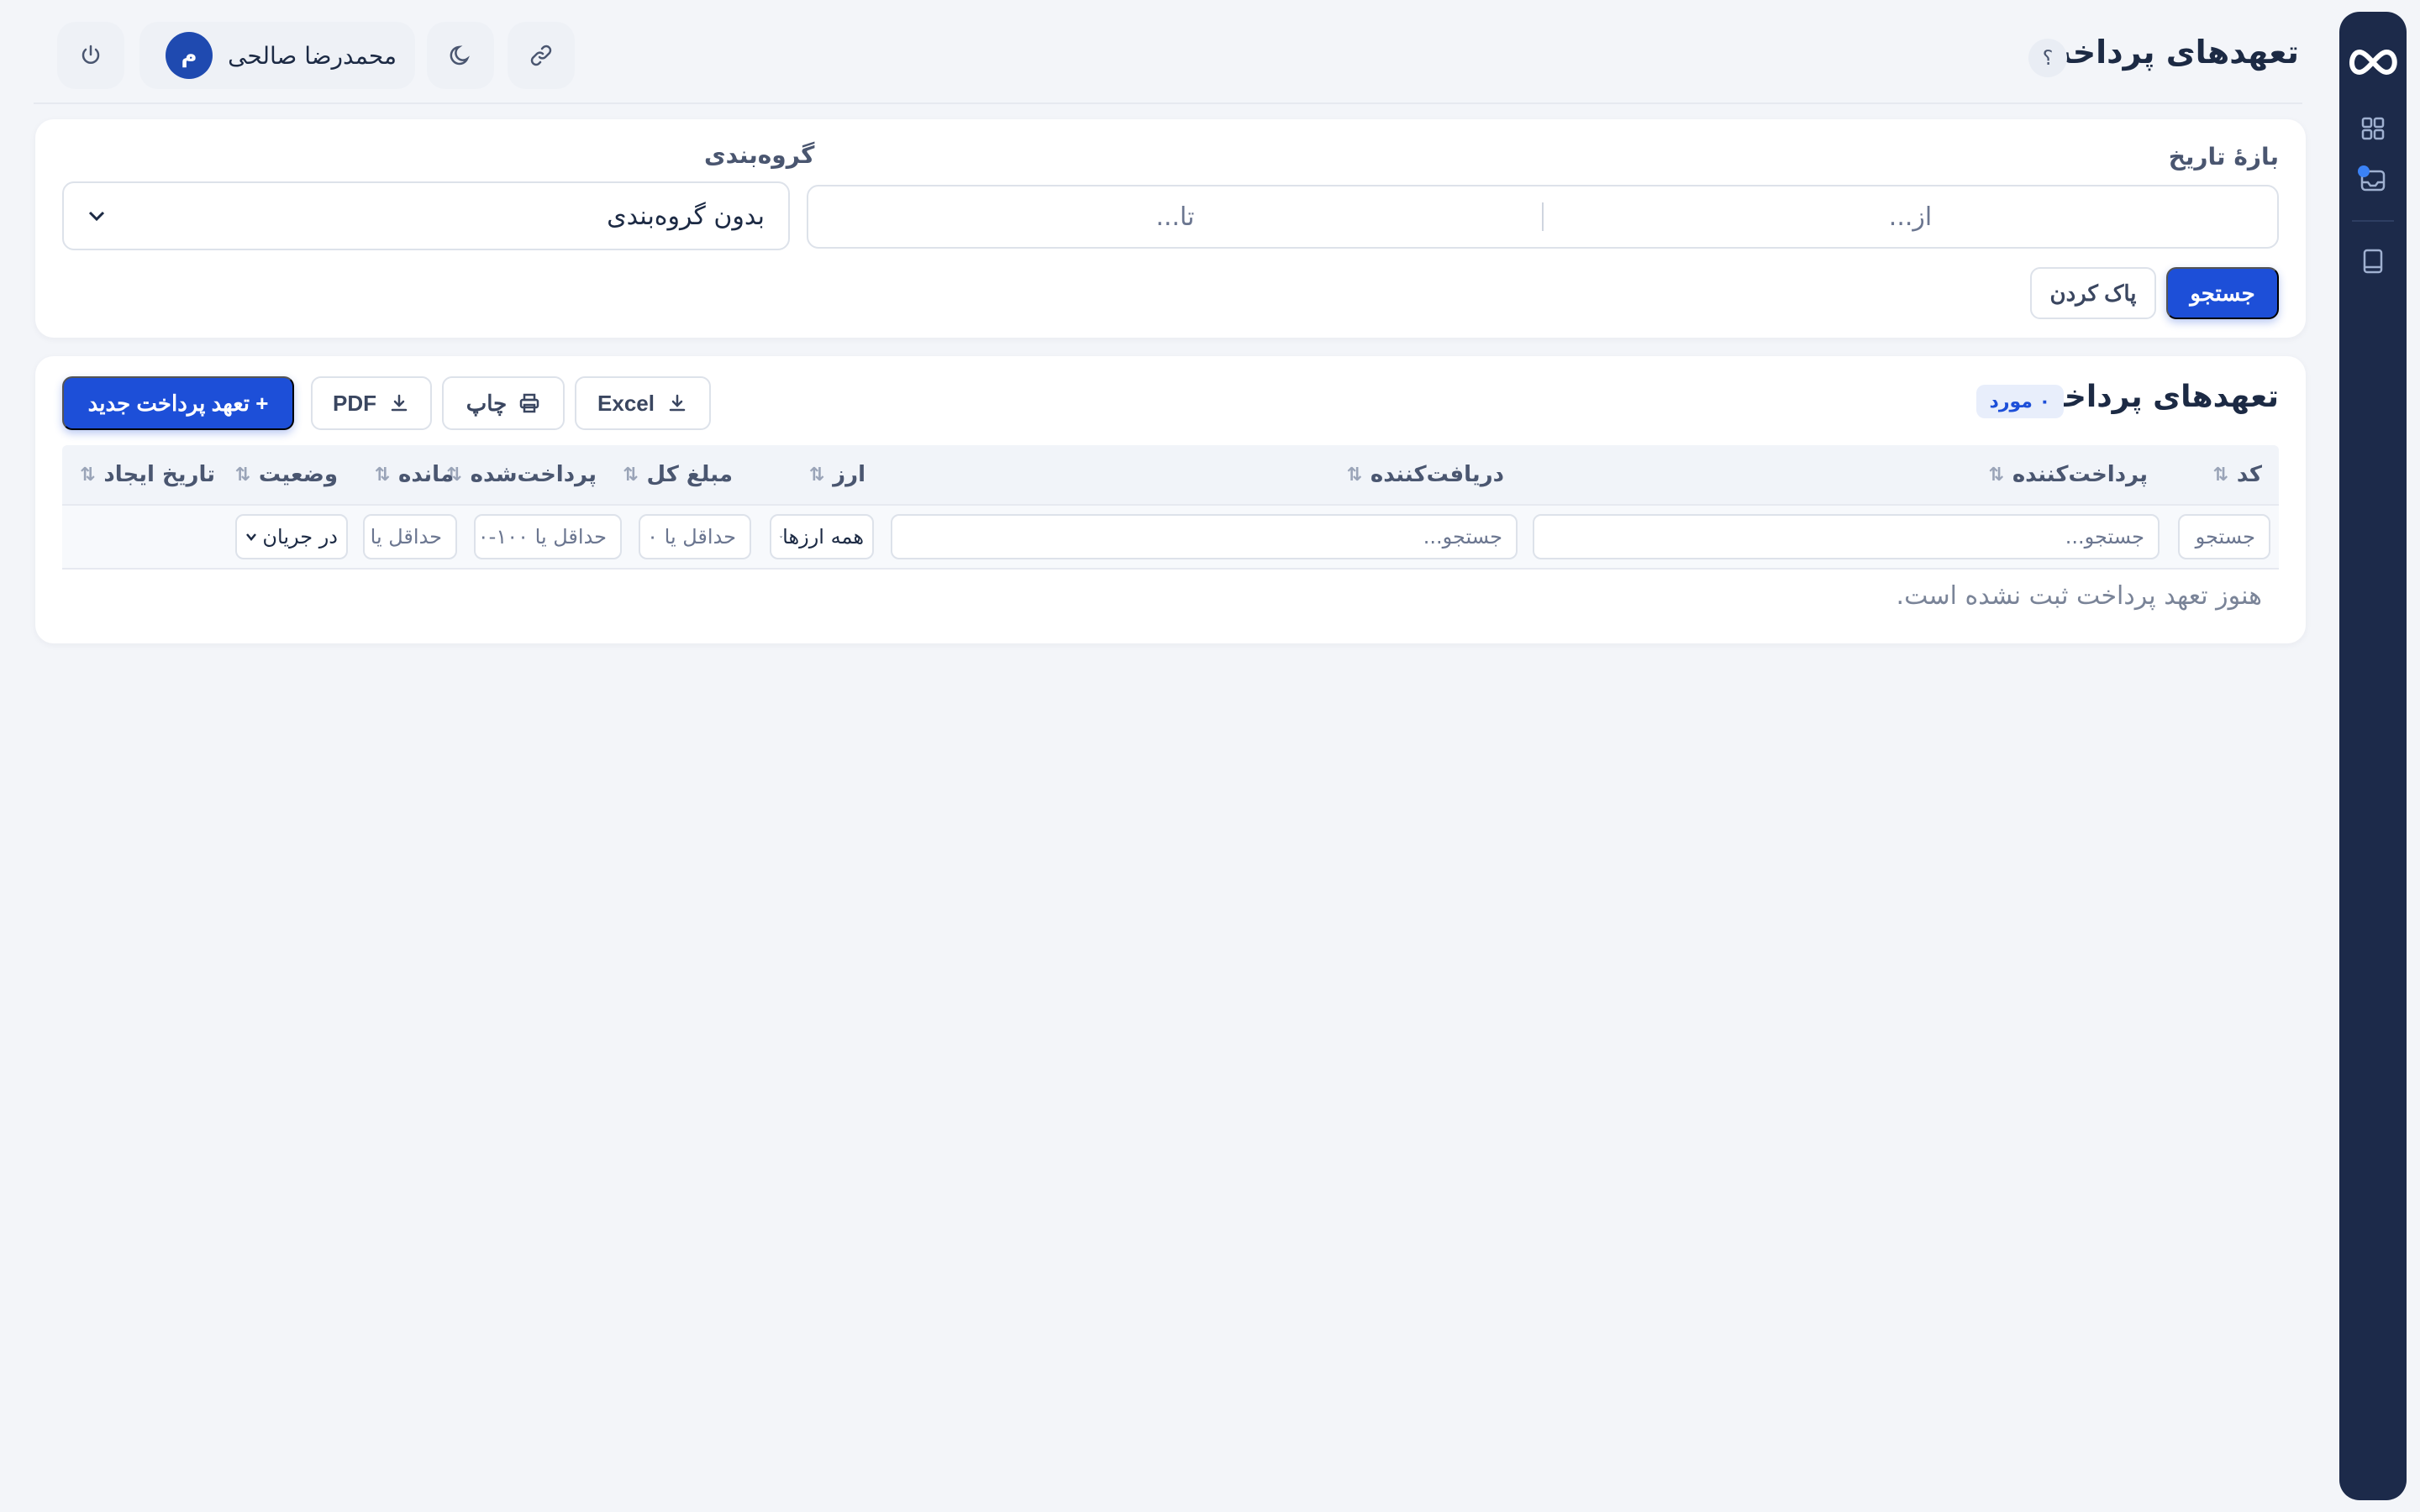 The height and width of the screenshot is (1512, 2420). What do you see at coordinates (291, 536) in the screenshot?
I see `status-filter-select: در جریان` at bounding box center [291, 536].